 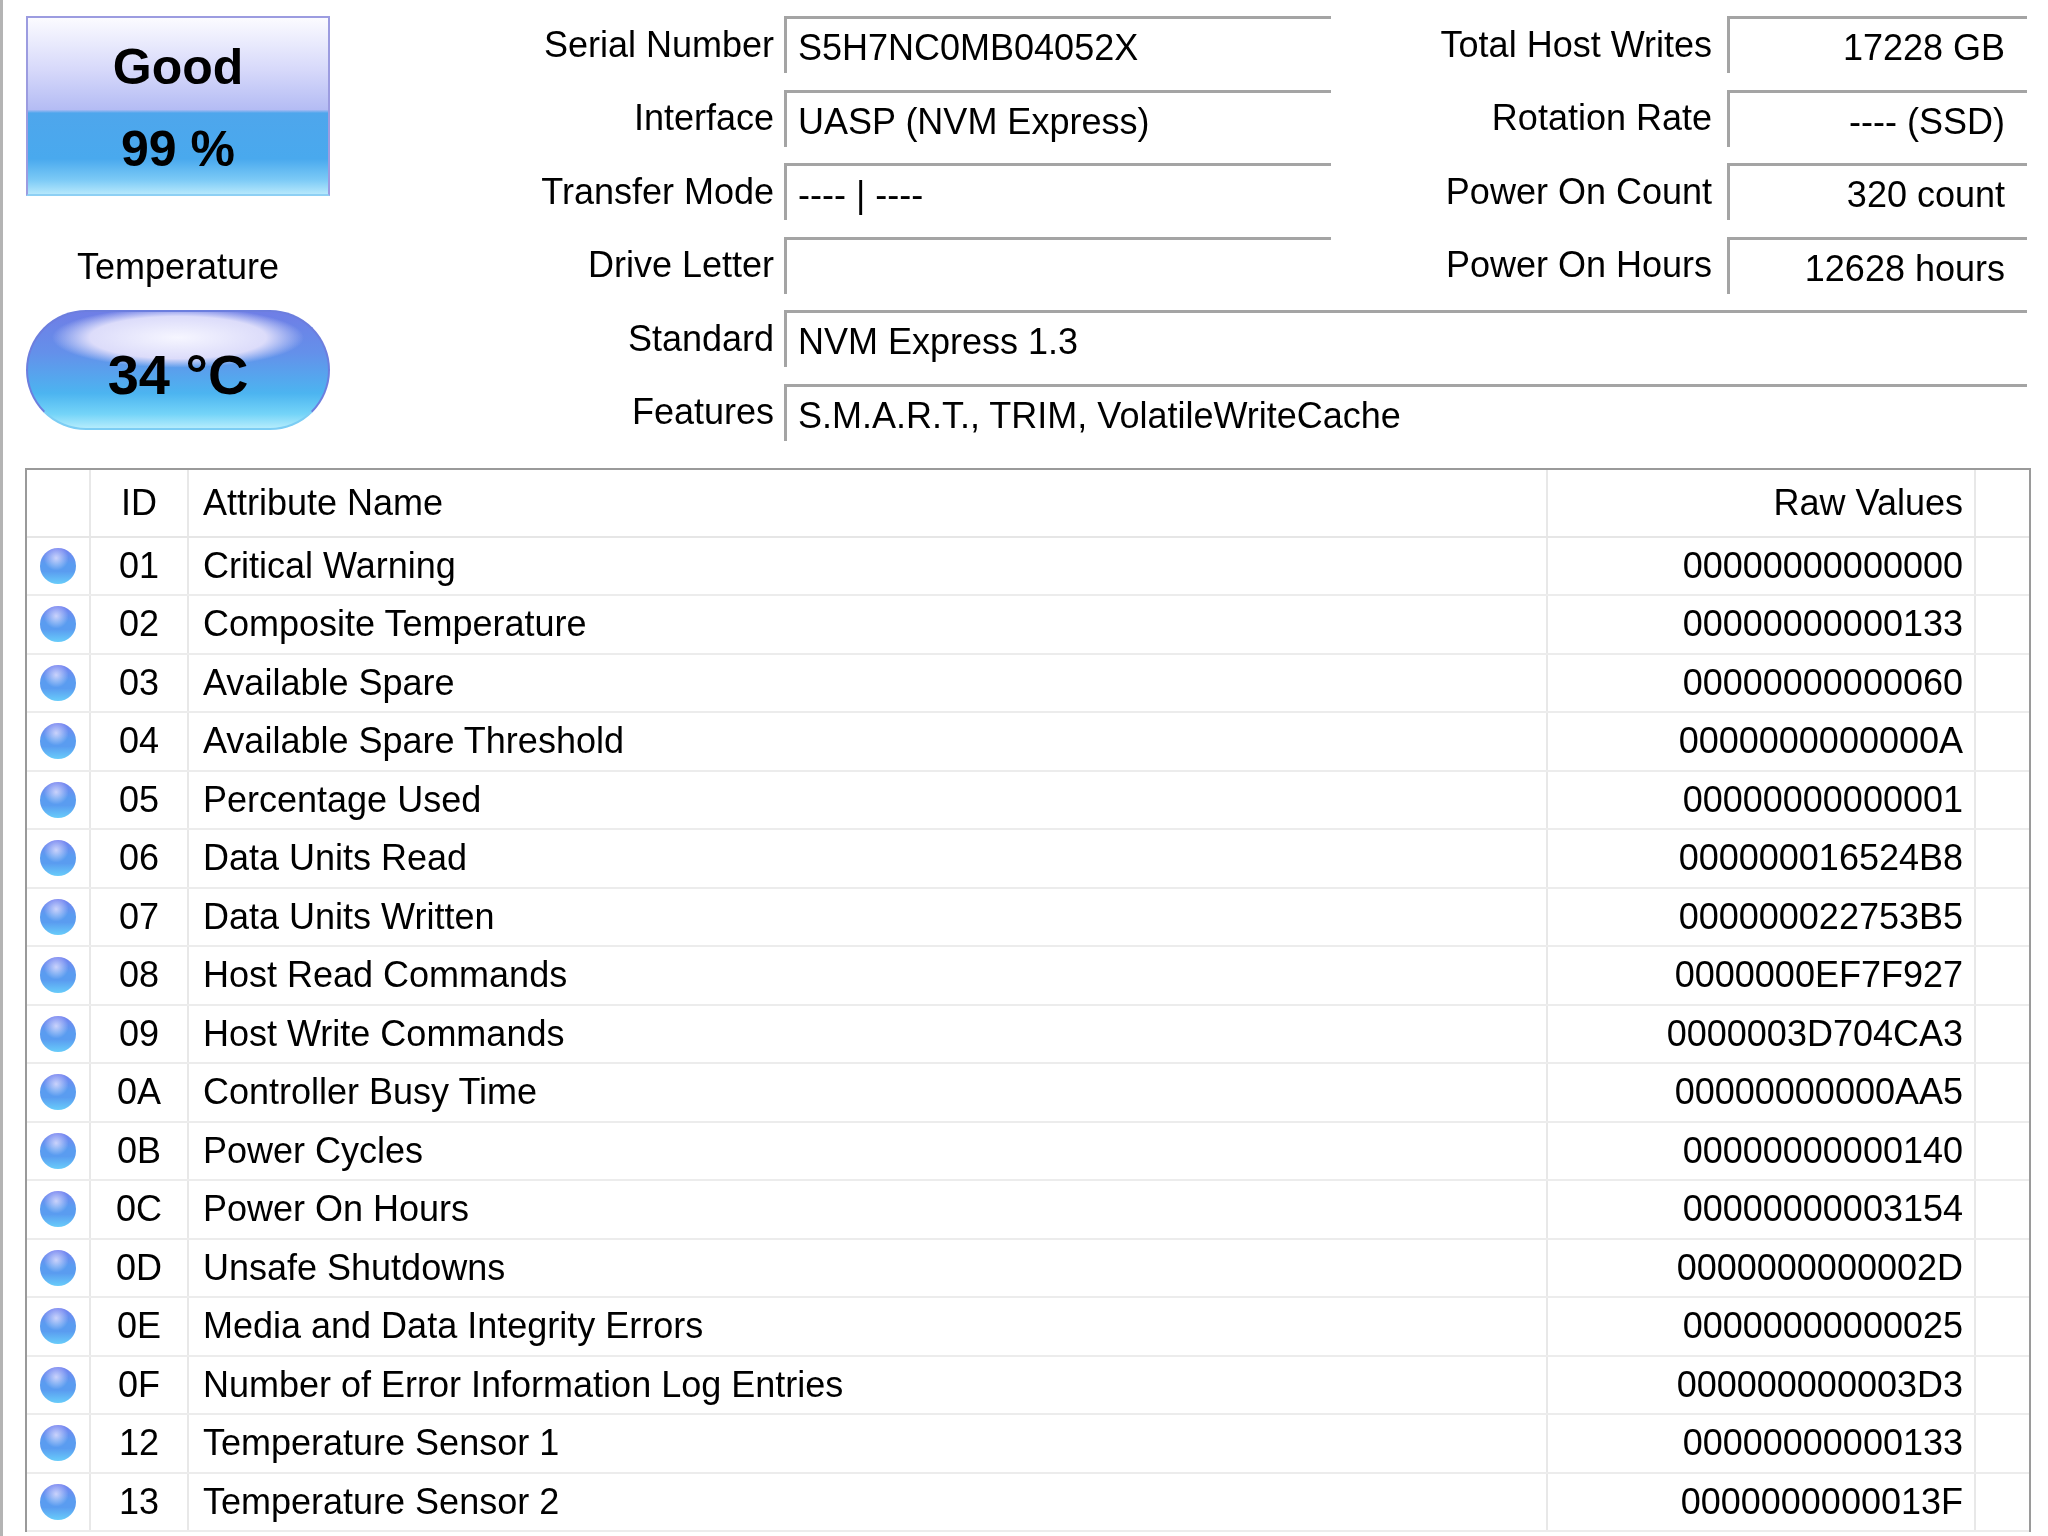 What do you see at coordinates (1762, 1092) in the screenshot?
I see `table-cell: 00000000000AA5` at bounding box center [1762, 1092].